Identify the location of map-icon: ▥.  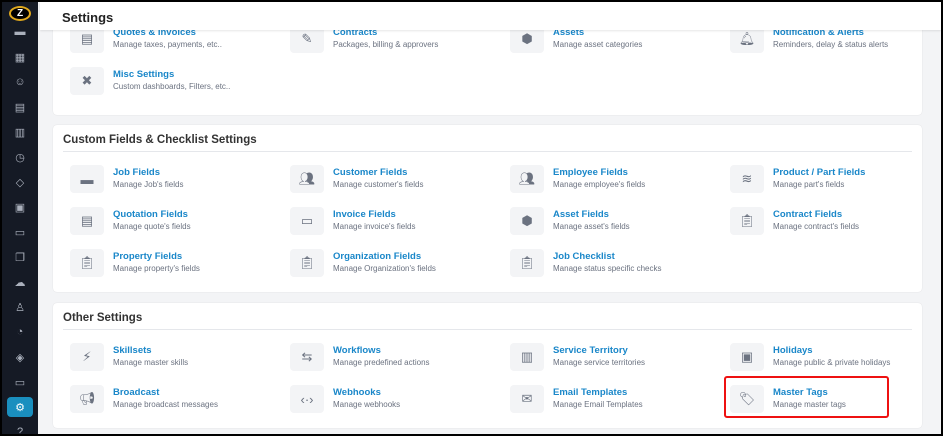
(527, 357).